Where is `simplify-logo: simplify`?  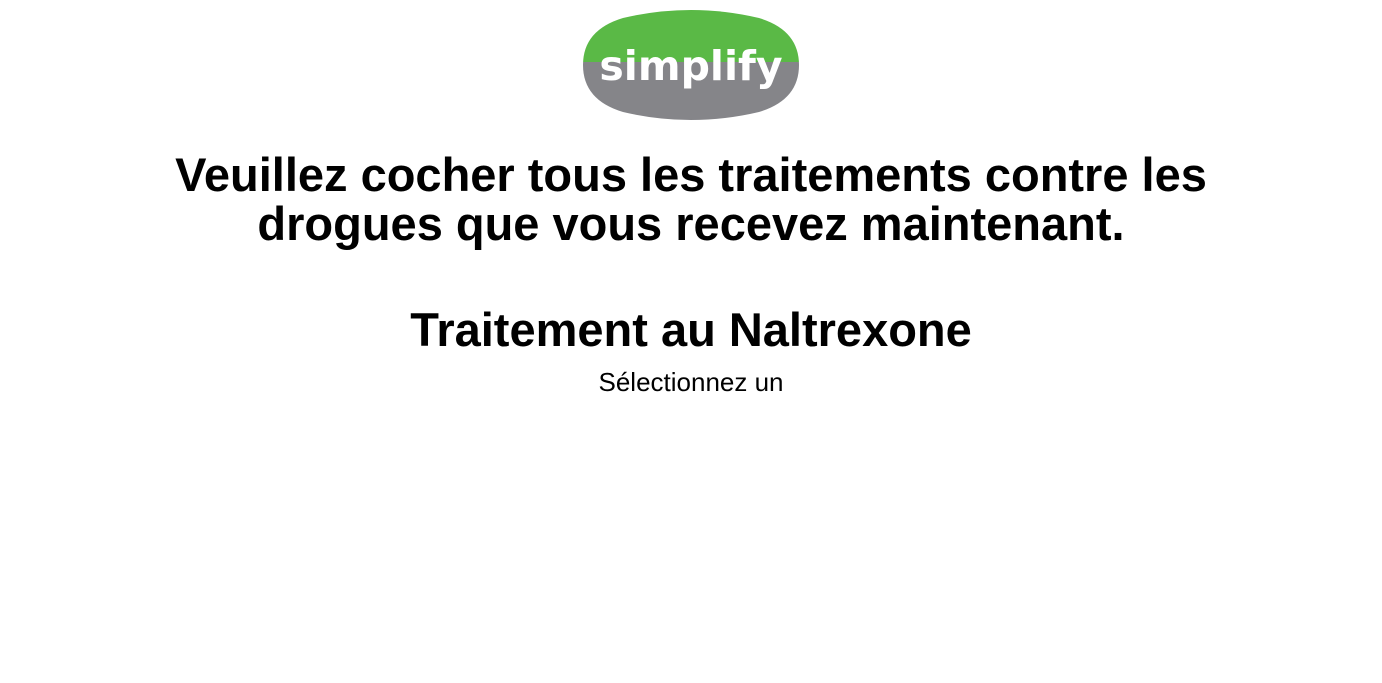
simplify-logo: simplify is located at coordinates (691, 65).